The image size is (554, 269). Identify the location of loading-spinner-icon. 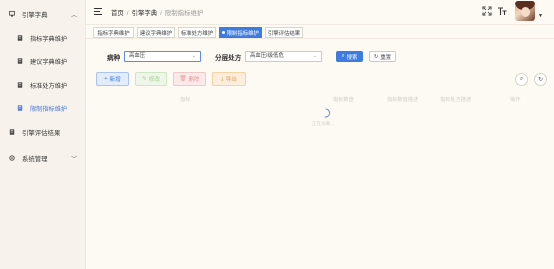
(327, 113).